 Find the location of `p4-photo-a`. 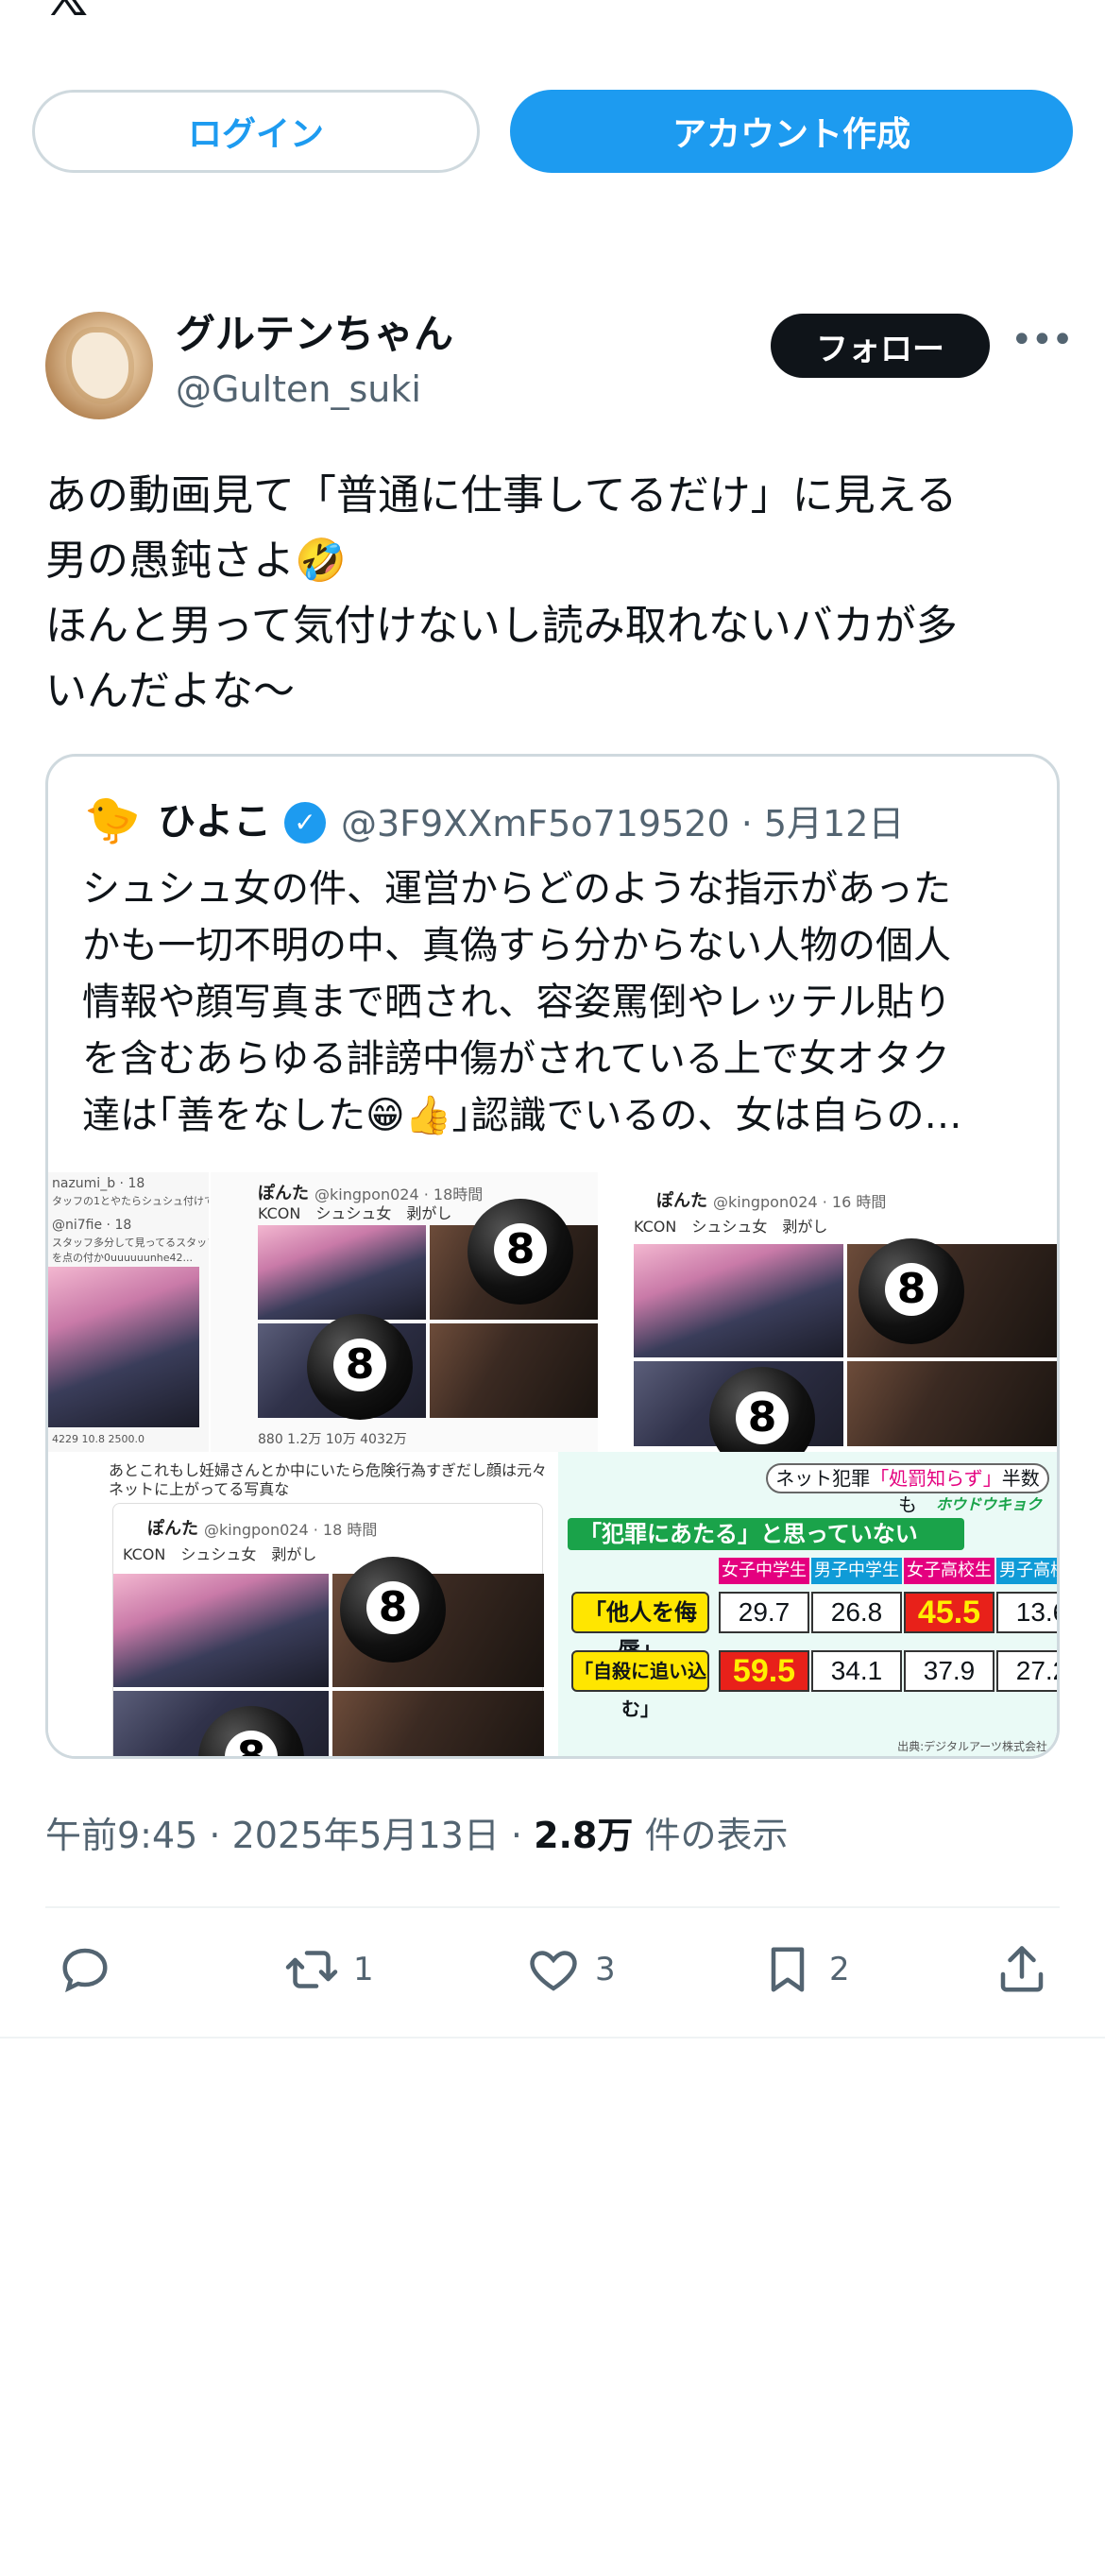

p4-photo-a is located at coordinates (221, 1631).